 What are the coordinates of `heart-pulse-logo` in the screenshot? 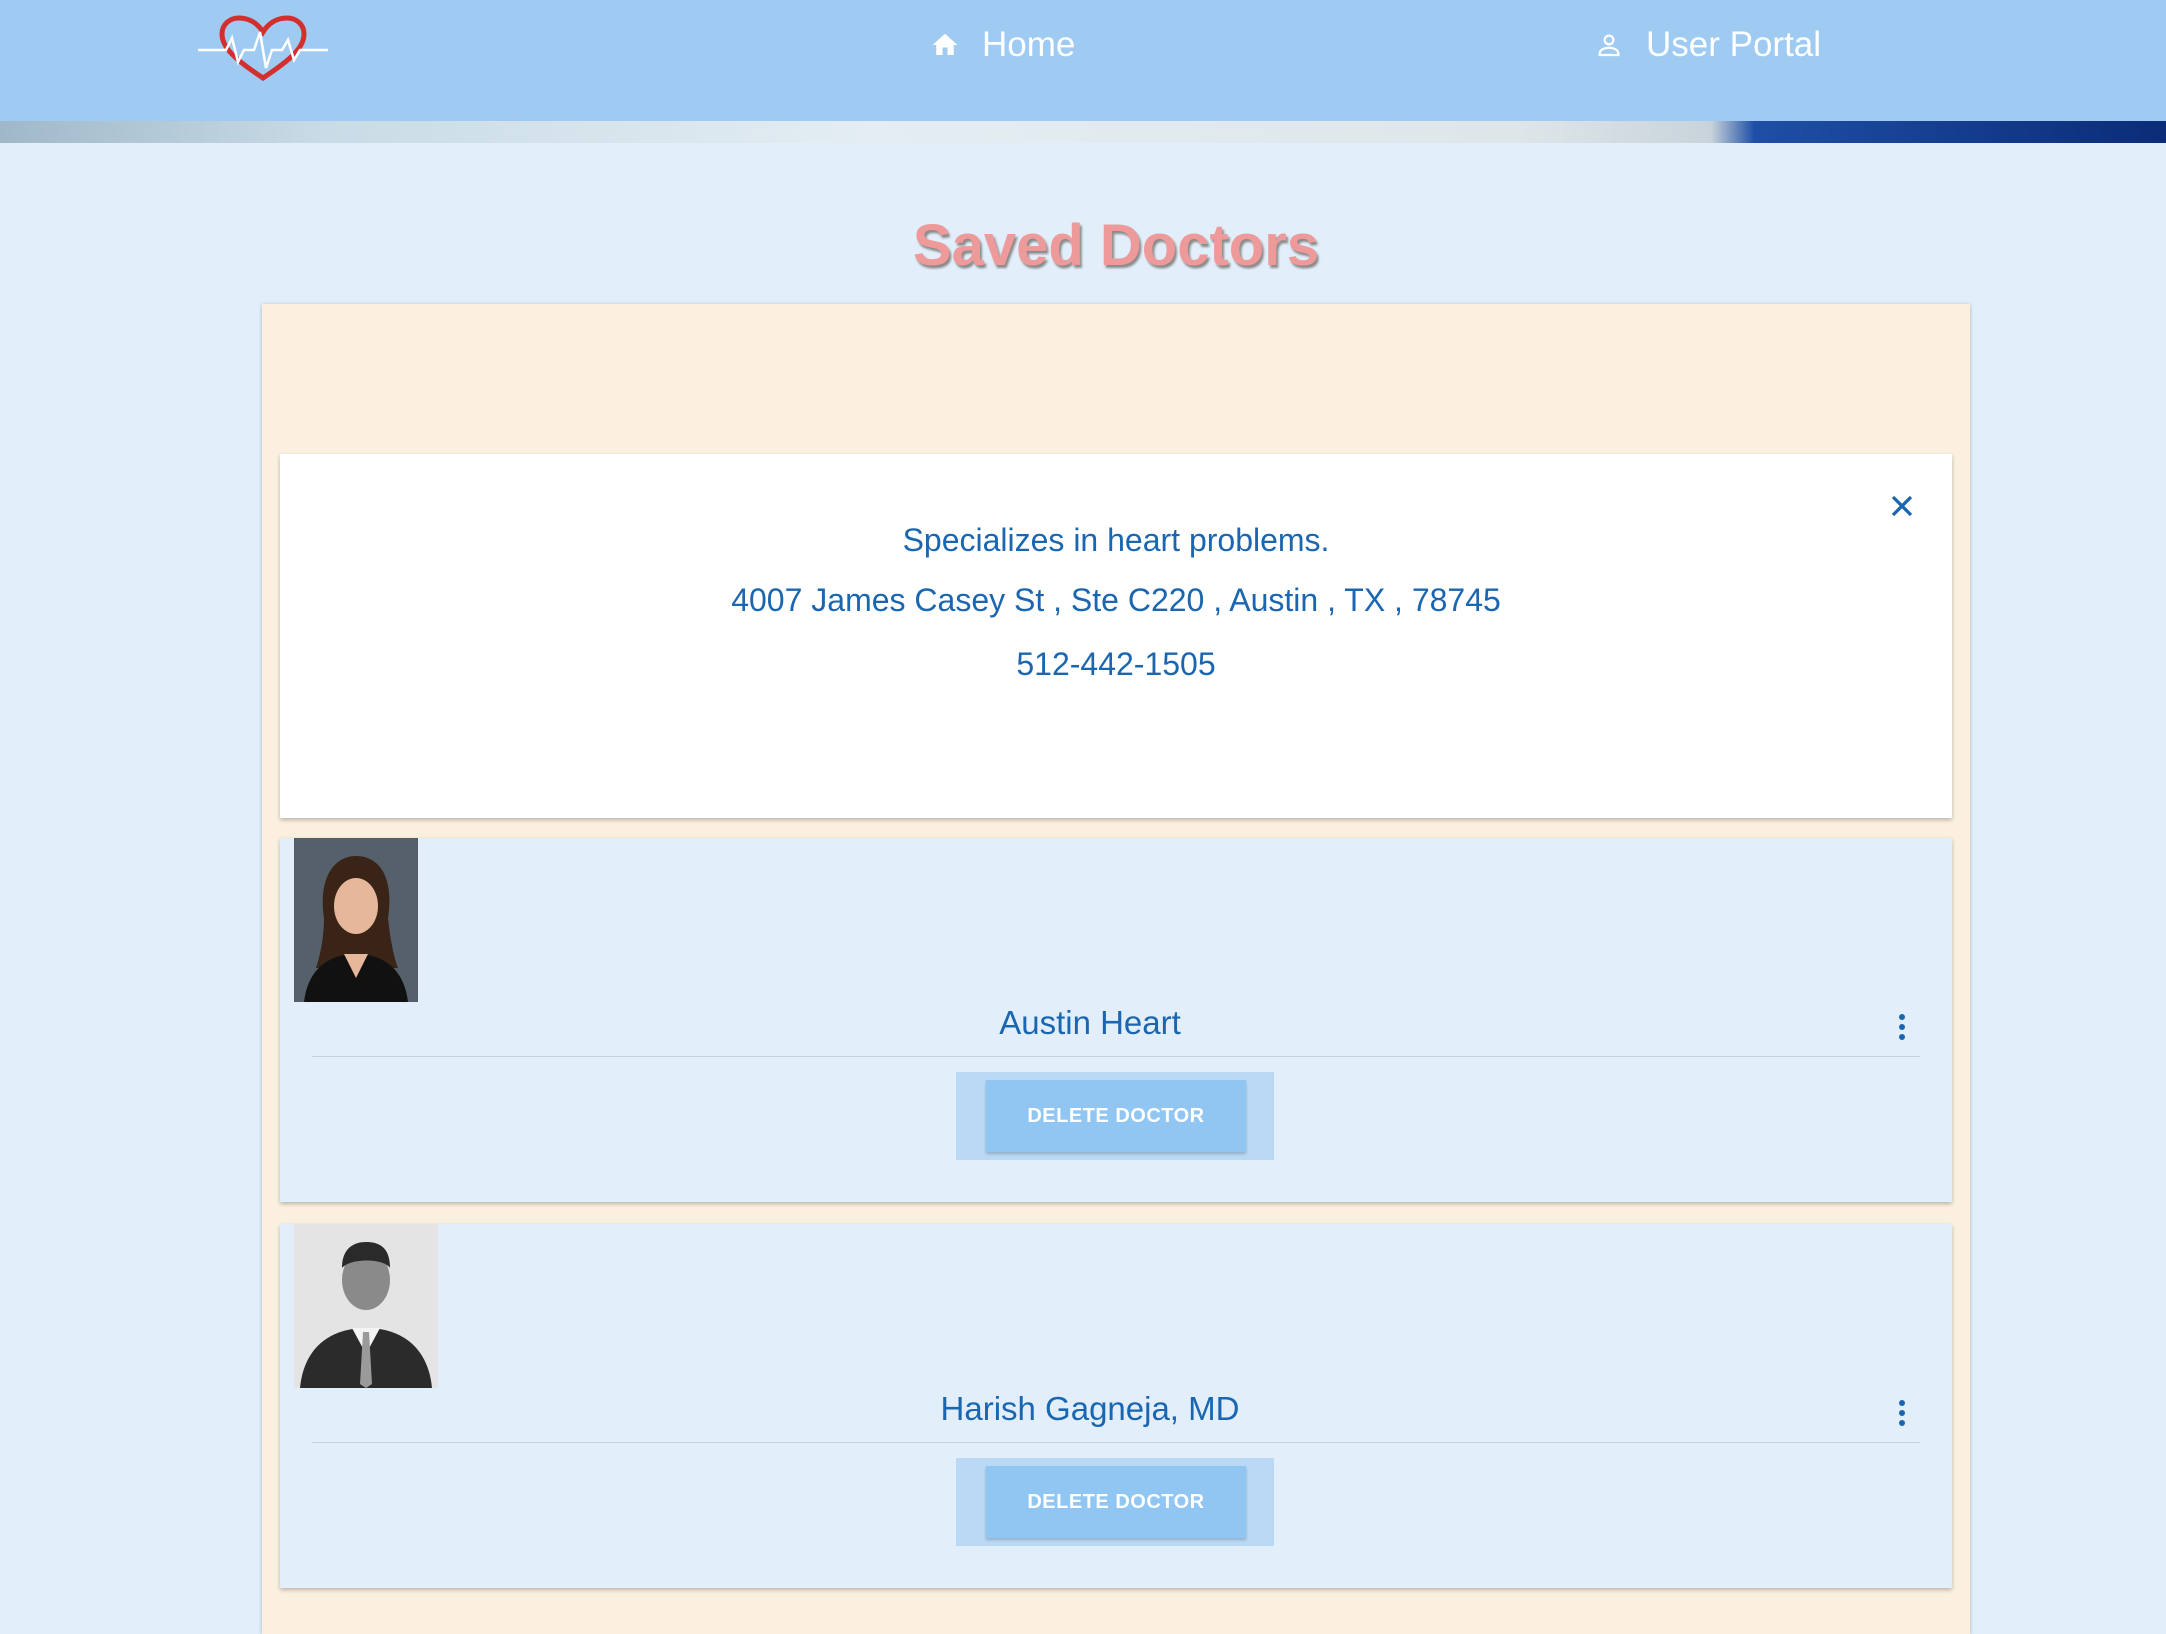 It's located at (263, 49).